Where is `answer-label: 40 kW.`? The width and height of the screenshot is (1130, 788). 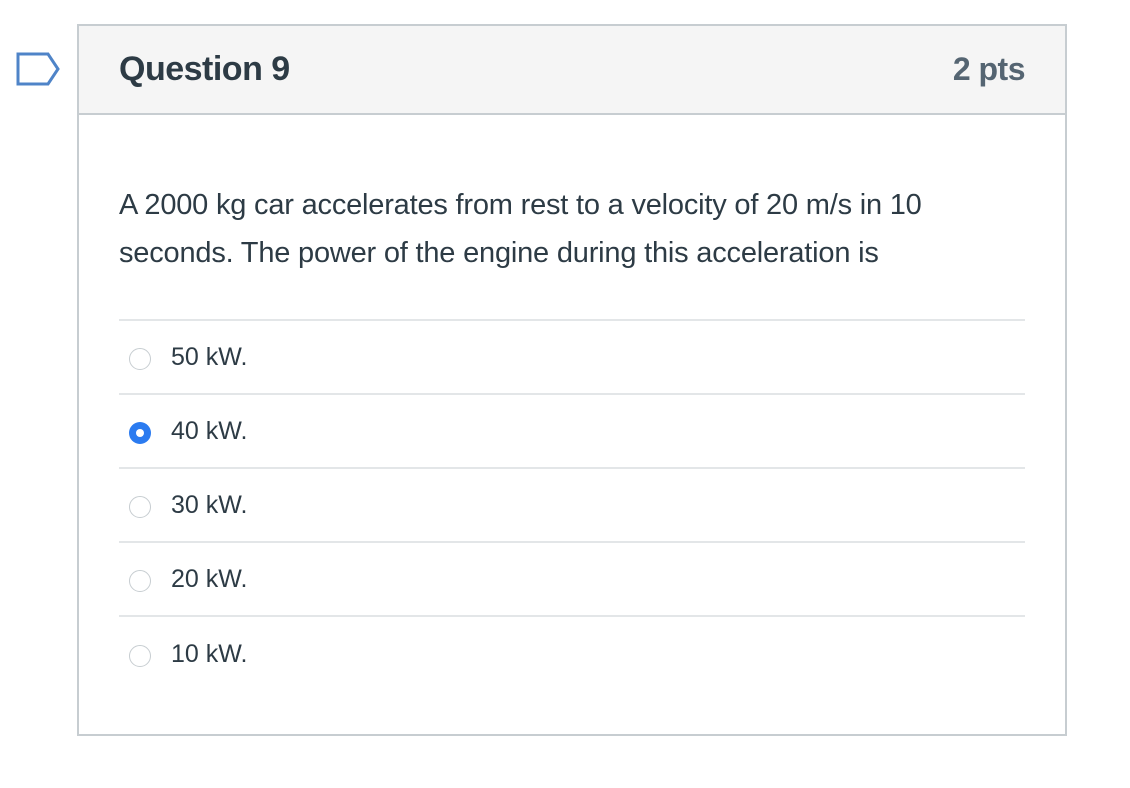 answer-label: 40 kW. is located at coordinates (209, 431).